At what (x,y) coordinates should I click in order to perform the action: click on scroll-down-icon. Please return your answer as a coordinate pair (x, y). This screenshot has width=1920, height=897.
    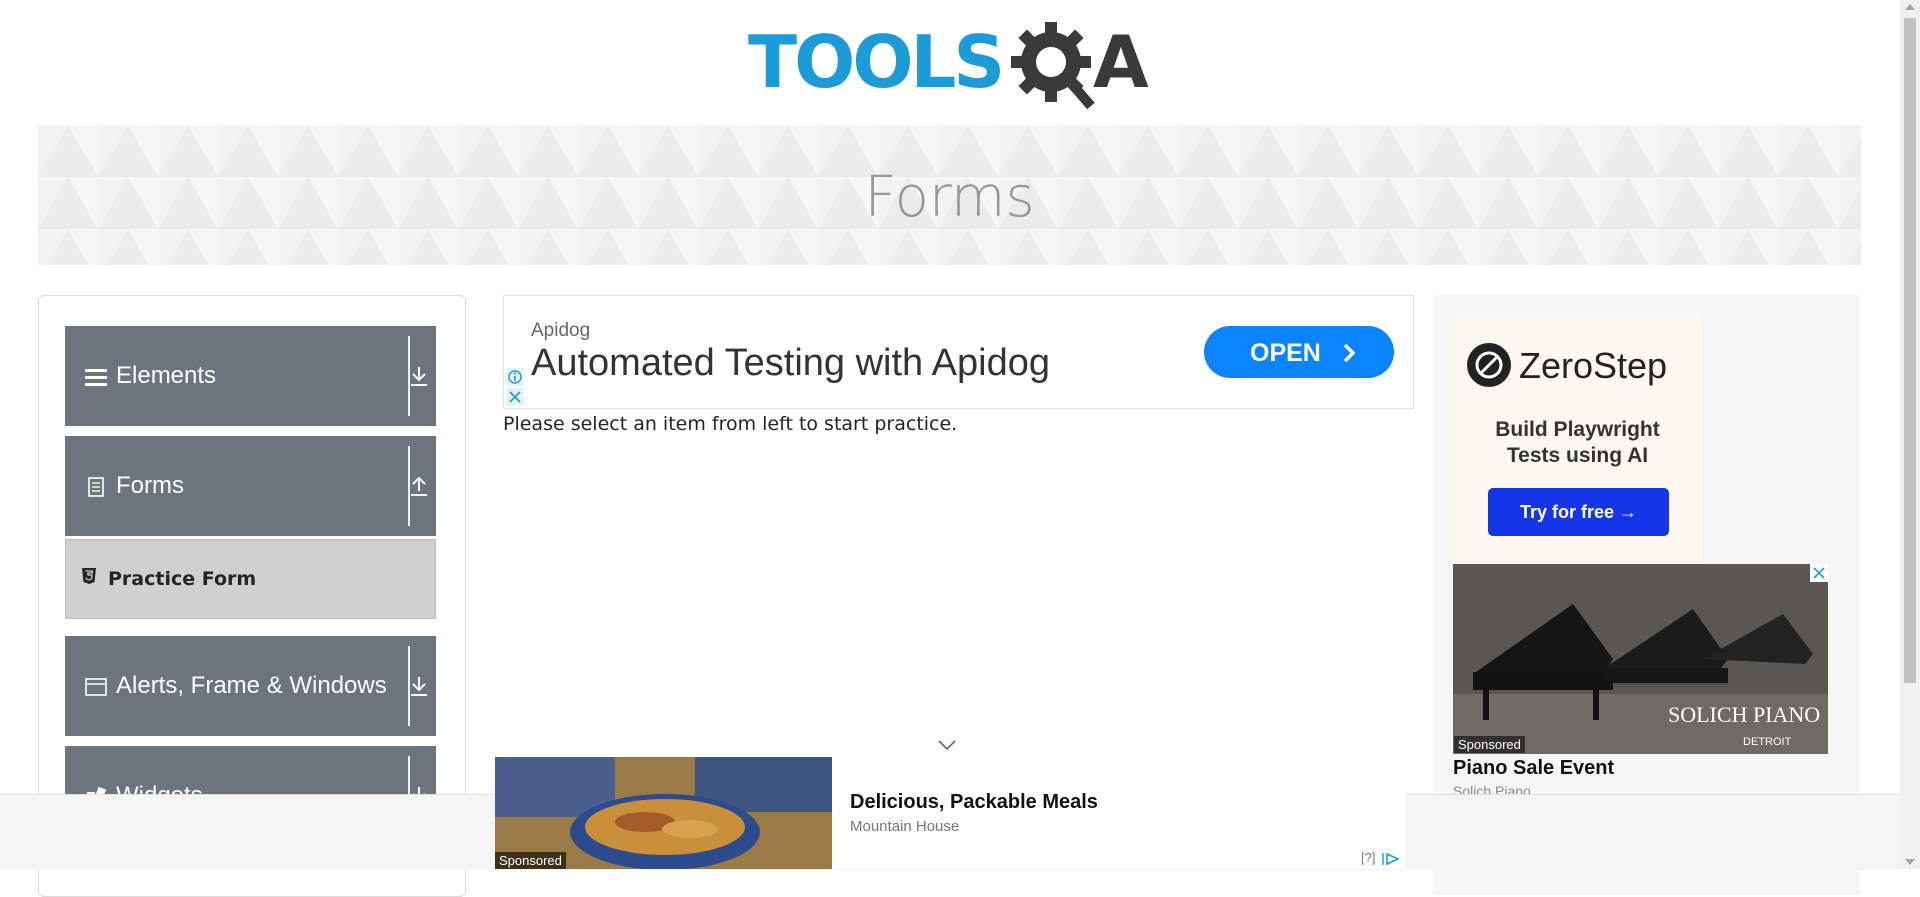
    Looking at the image, I should click on (1910, 862).